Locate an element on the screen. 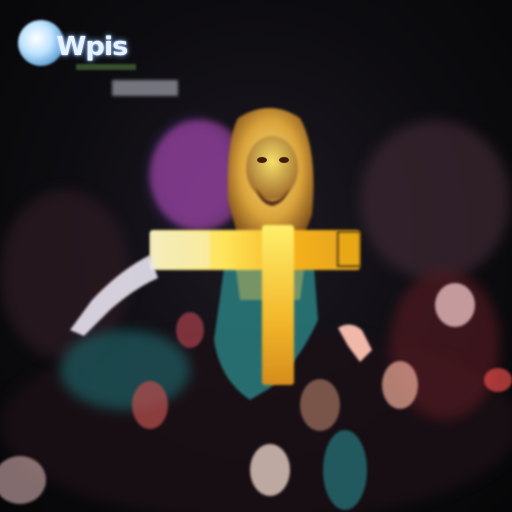  face is located at coordinates (272, 168).